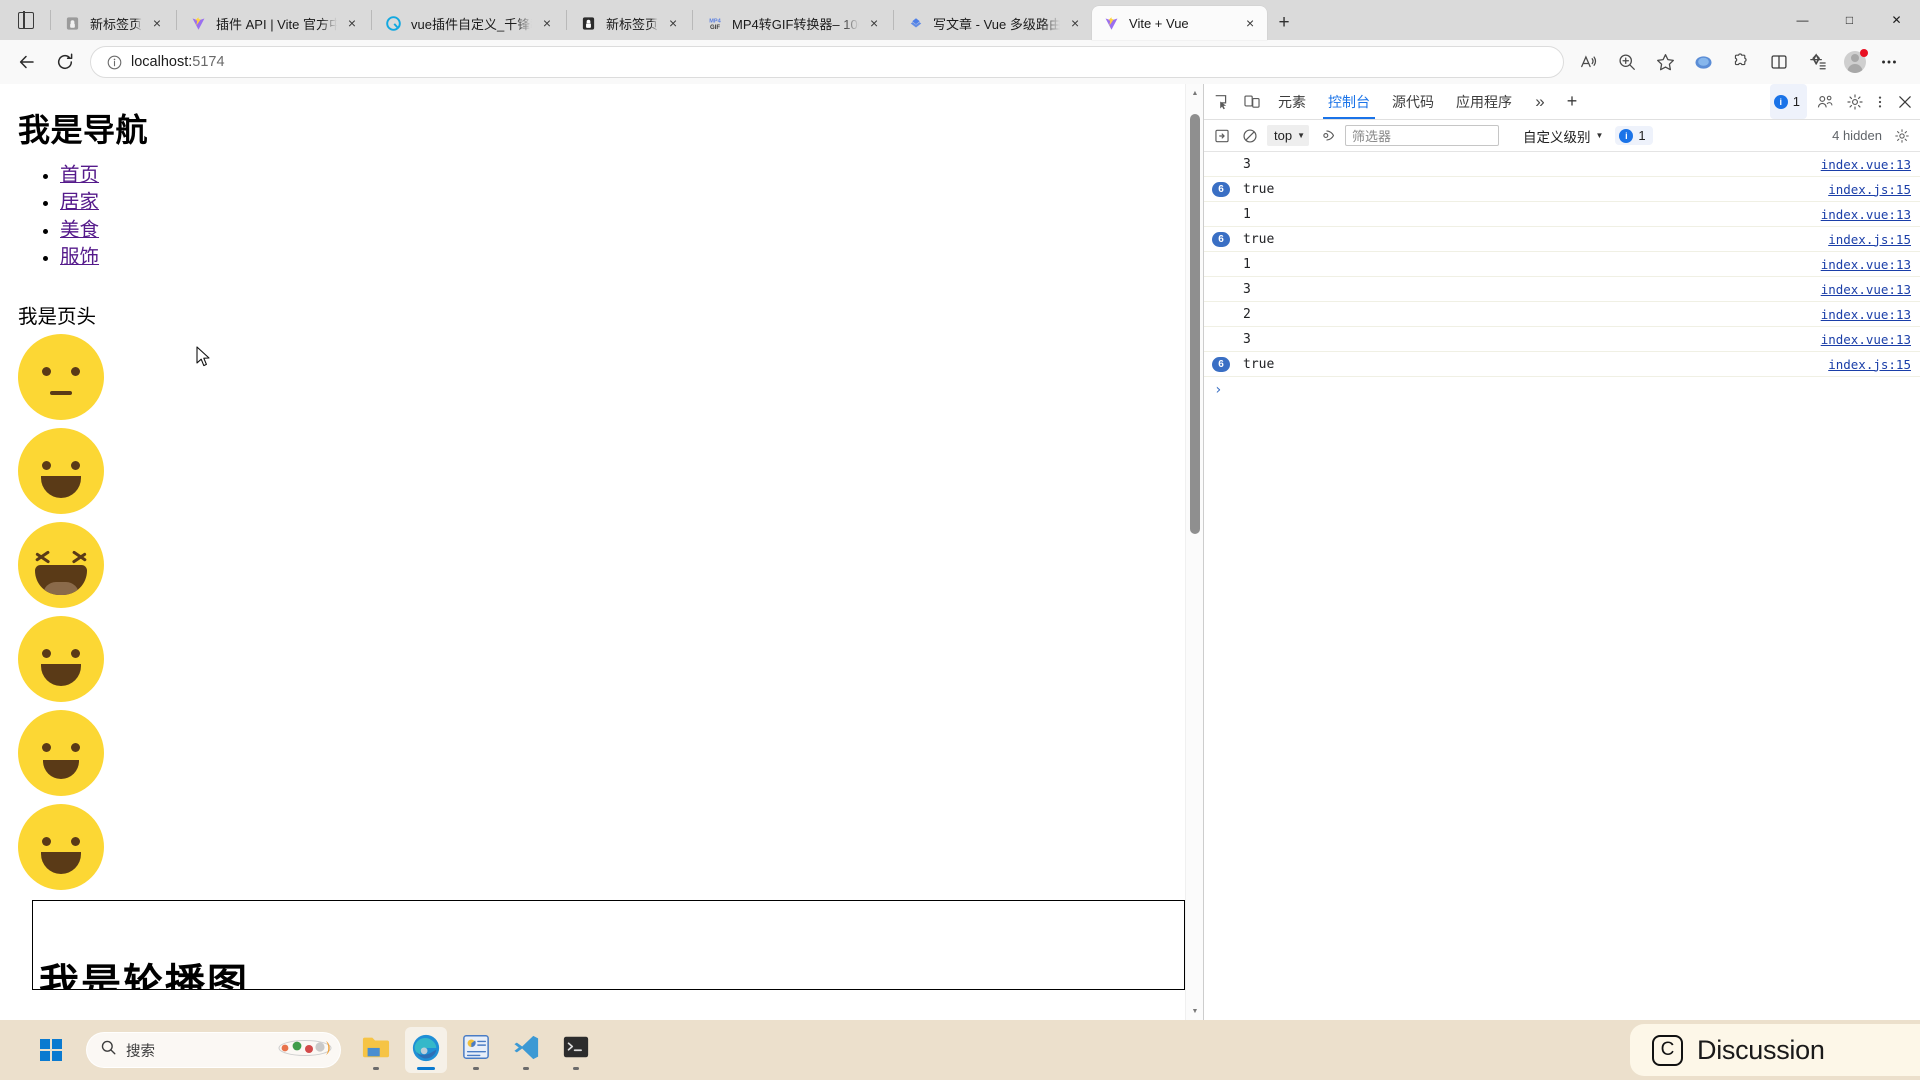  What do you see at coordinates (1222, 136) in the screenshot?
I see `console-sidebar-icon` at bounding box center [1222, 136].